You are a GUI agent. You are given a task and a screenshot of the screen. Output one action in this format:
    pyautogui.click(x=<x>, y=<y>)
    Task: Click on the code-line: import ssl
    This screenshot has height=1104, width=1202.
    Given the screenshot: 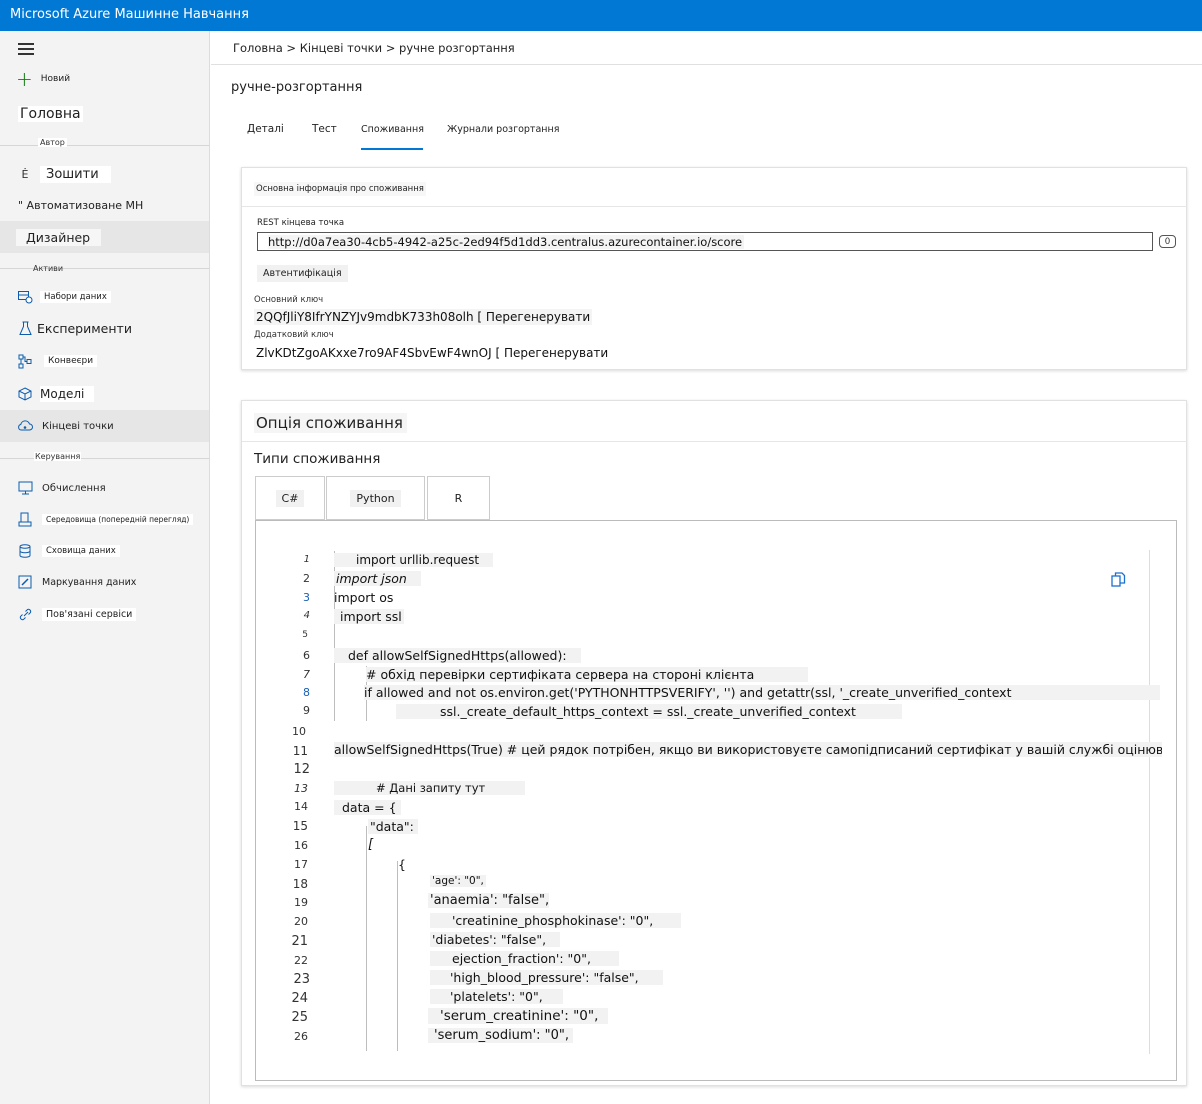 What is the action you would take?
    pyautogui.click(x=369, y=616)
    